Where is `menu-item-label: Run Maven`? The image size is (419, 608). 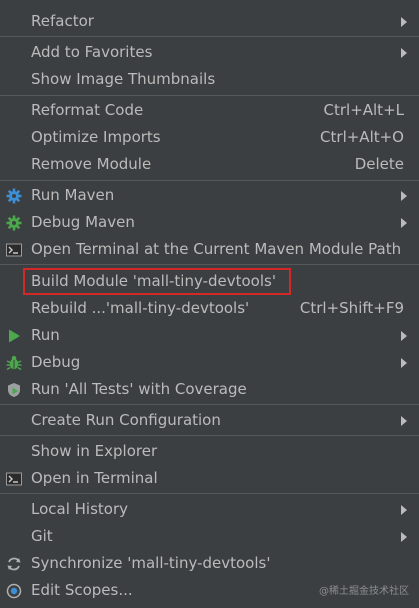 menu-item-label: Run Maven is located at coordinates (73, 195).